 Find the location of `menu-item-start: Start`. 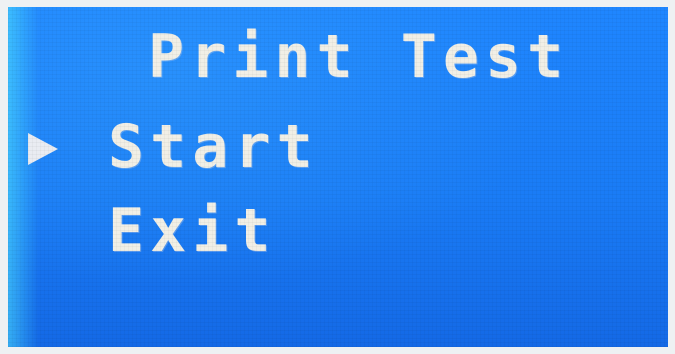

menu-item-start: Start is located at coordinates (213, 147).